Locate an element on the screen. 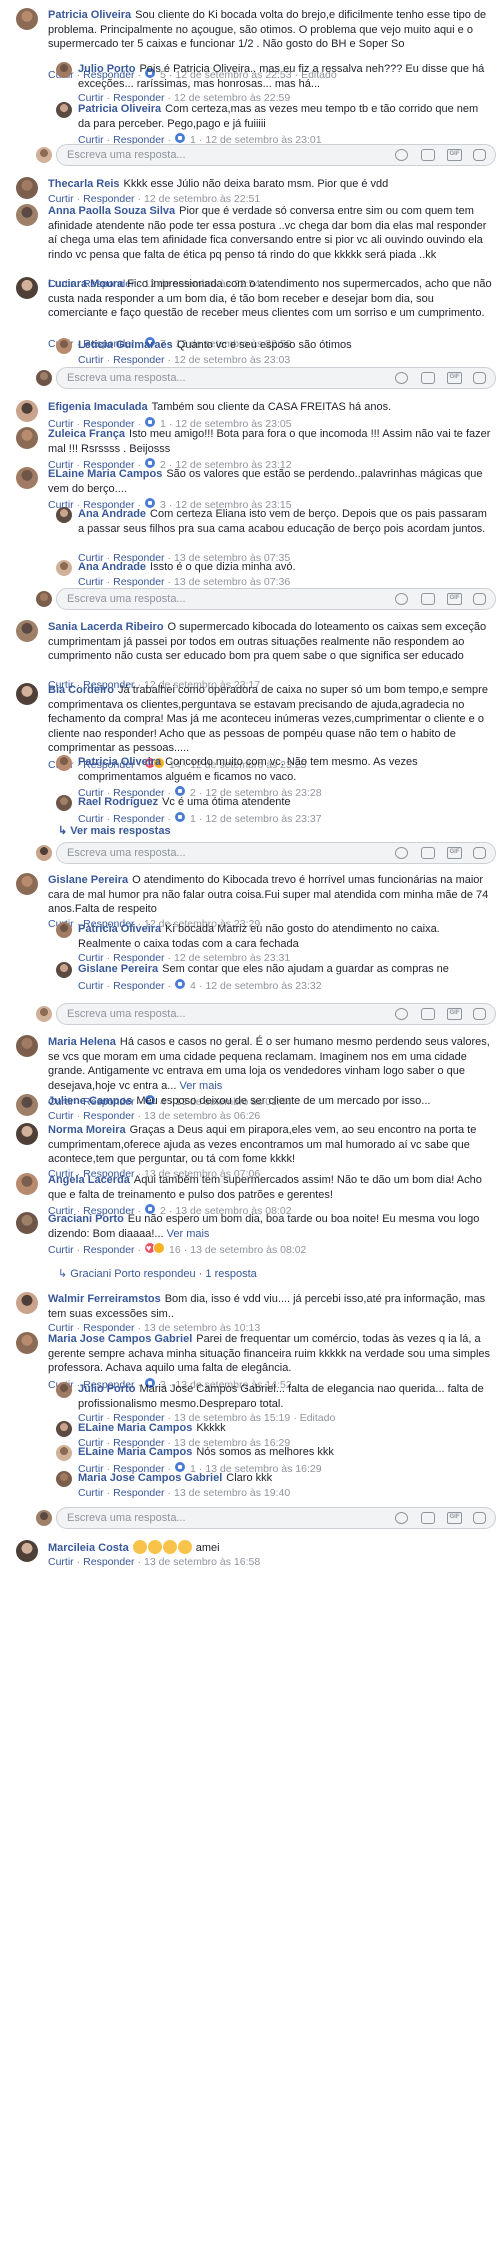 Image resolution: width=502 pixels, height=2252 pixels. see-more-replies-link: ↳ Ver mais respostas is located at coordinates (114, 830).